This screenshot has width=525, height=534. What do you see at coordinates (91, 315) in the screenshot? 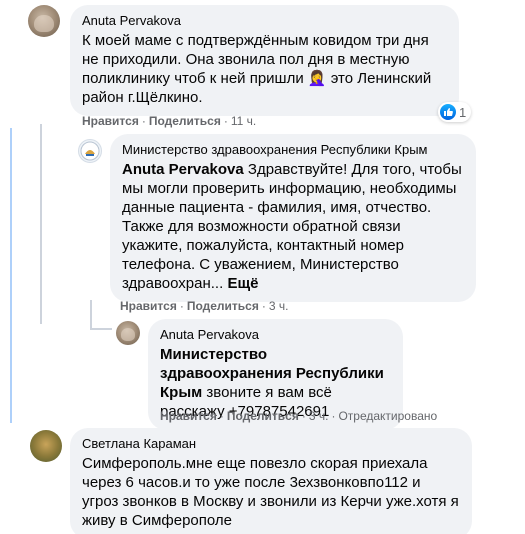
I see `reply-thread-line` at bounding box center [91, 315].